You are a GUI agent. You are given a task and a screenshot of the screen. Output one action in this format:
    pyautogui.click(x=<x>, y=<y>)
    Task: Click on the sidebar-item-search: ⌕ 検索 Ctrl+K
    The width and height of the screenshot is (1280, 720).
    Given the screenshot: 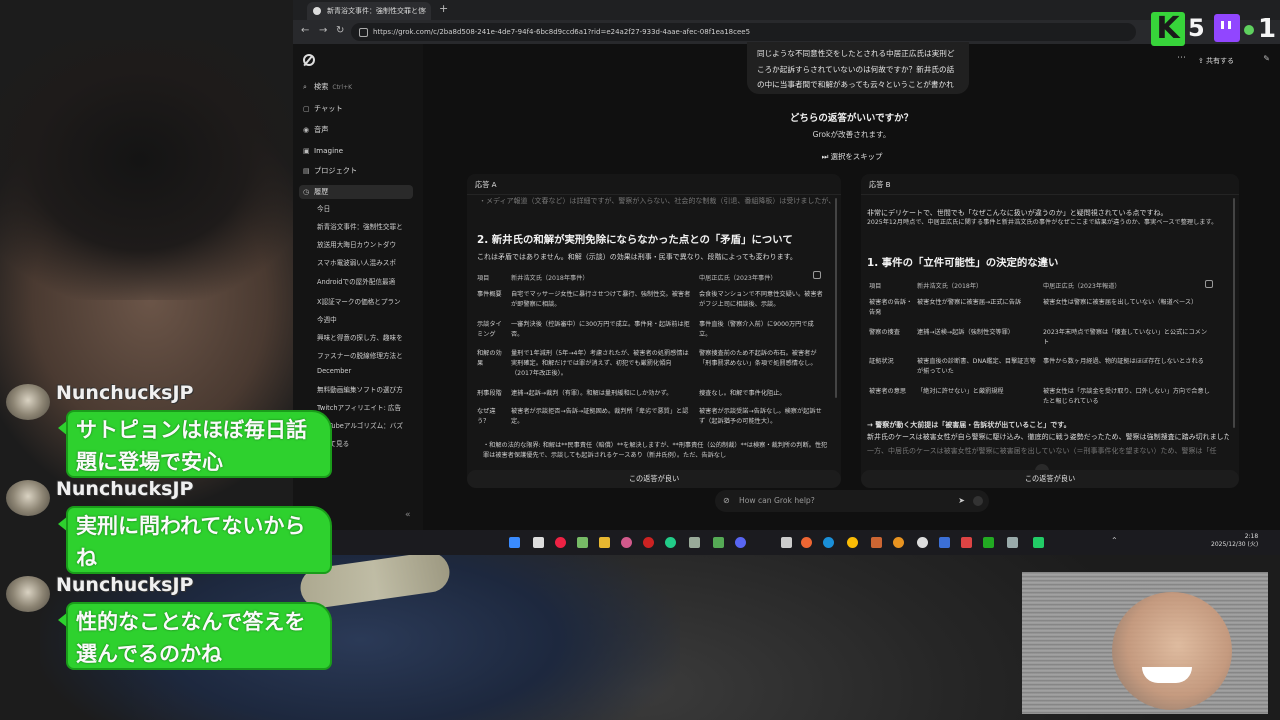 What is the action you would take?
    pyautogui.click(x=359, y=87)
    